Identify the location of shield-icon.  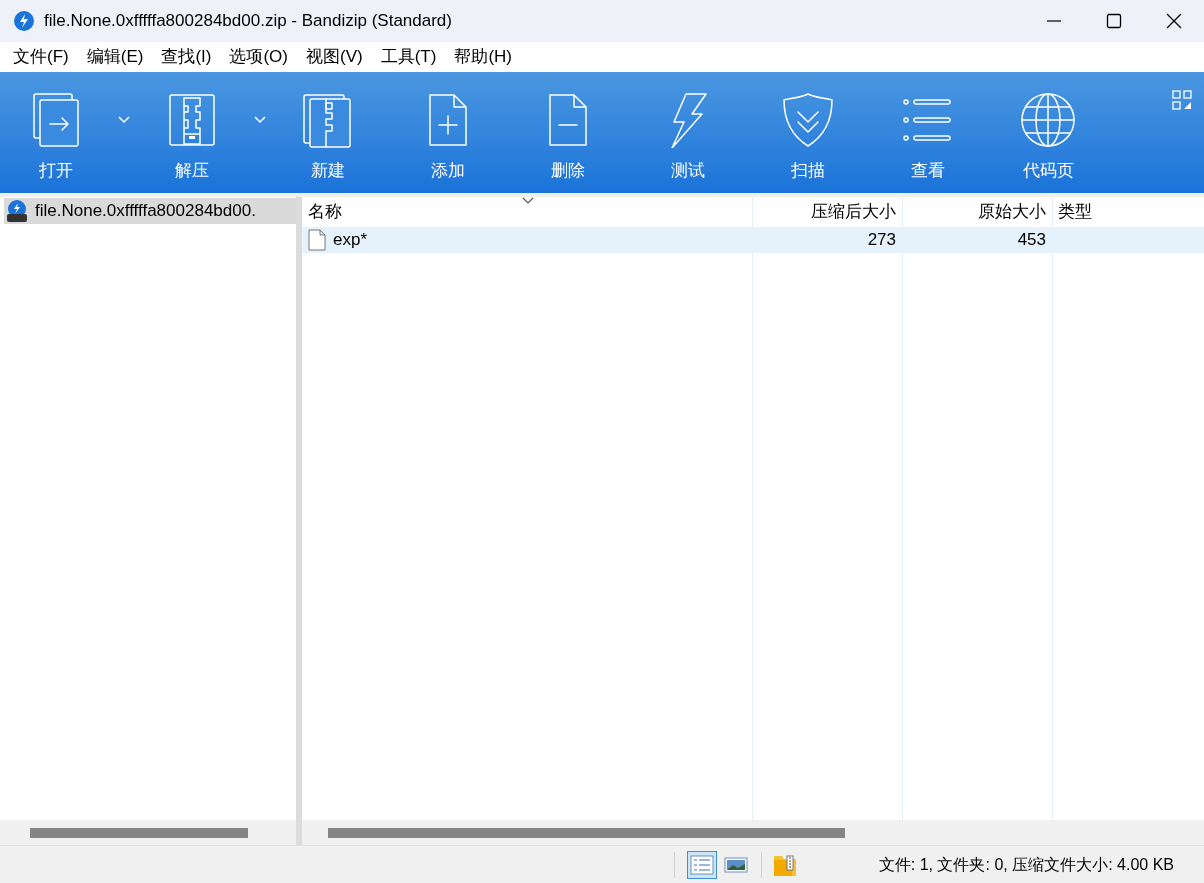
(808, 120).